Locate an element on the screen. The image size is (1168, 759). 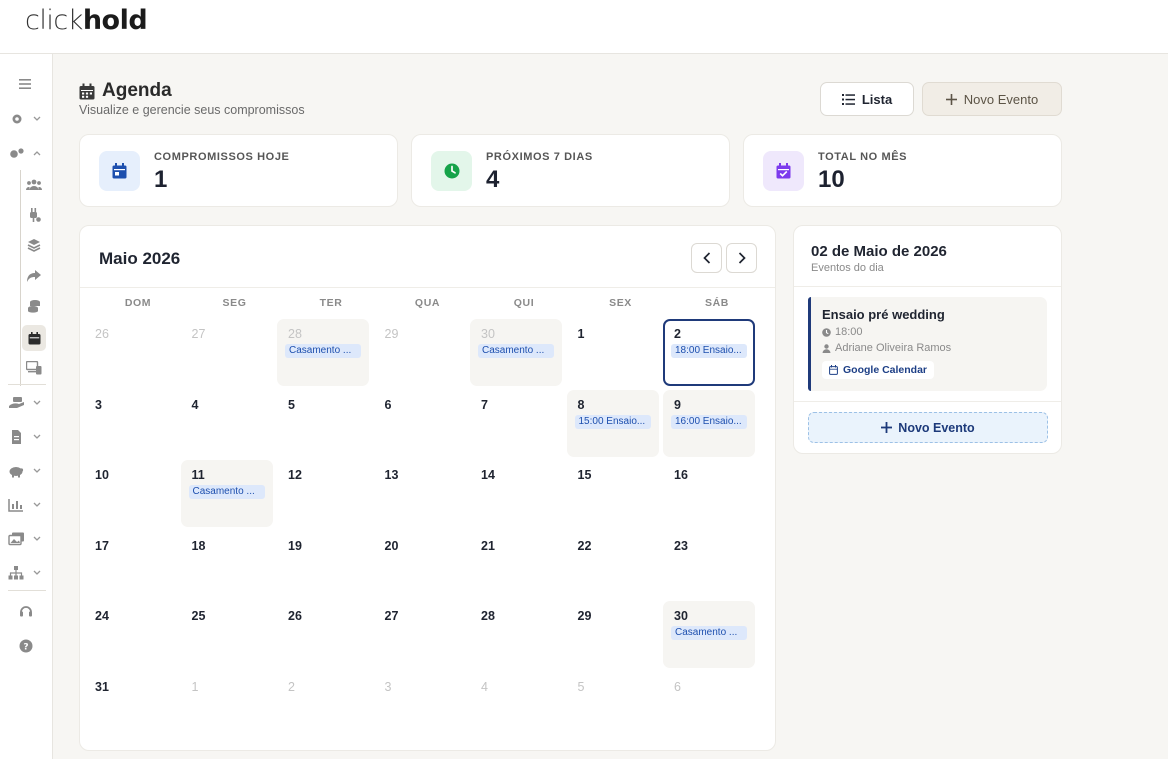
new-event-button: Novo Evento is located at coordinates (992, 99).